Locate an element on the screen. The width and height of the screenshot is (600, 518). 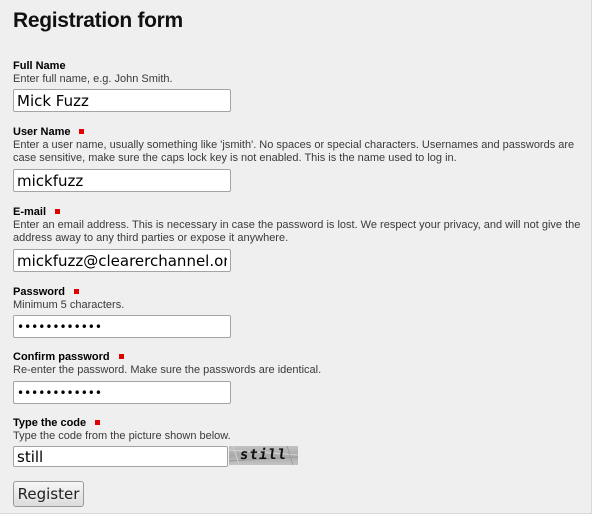
email-label: E-mail is located at coordinates (37, 212).